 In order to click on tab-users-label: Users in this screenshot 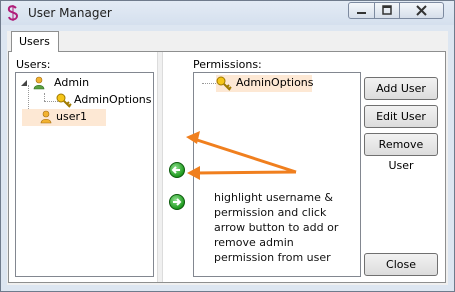, I will do `click(34, 41)`.